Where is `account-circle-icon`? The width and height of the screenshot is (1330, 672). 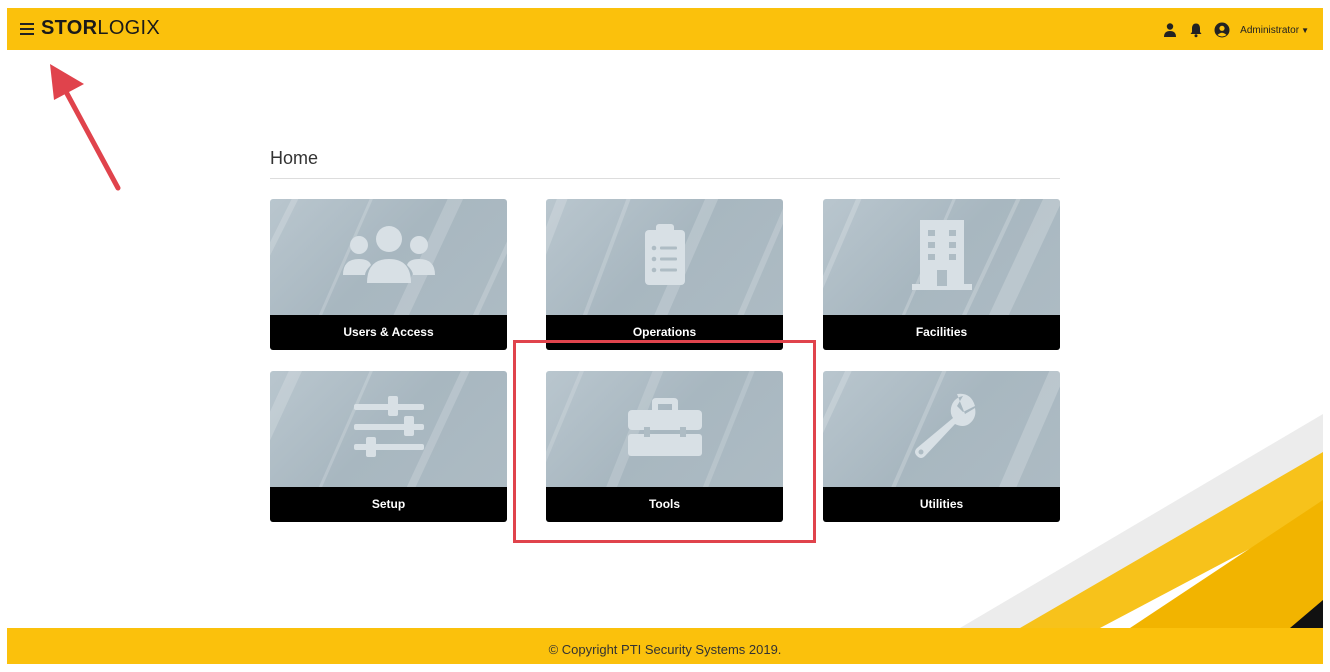
account-circle-icon is located at coordinates (1222, 30).